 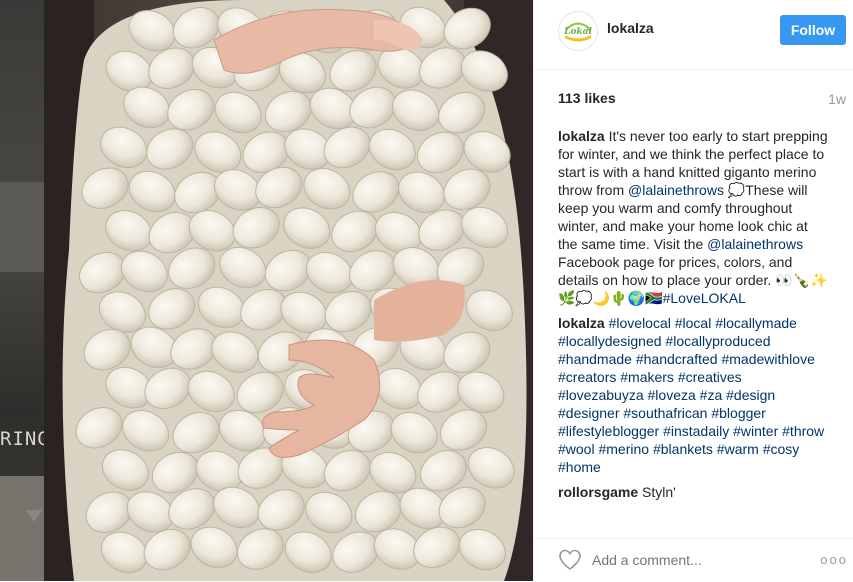 I want to click on hashtag-link: #locallymade, so click(x=756, y=323).